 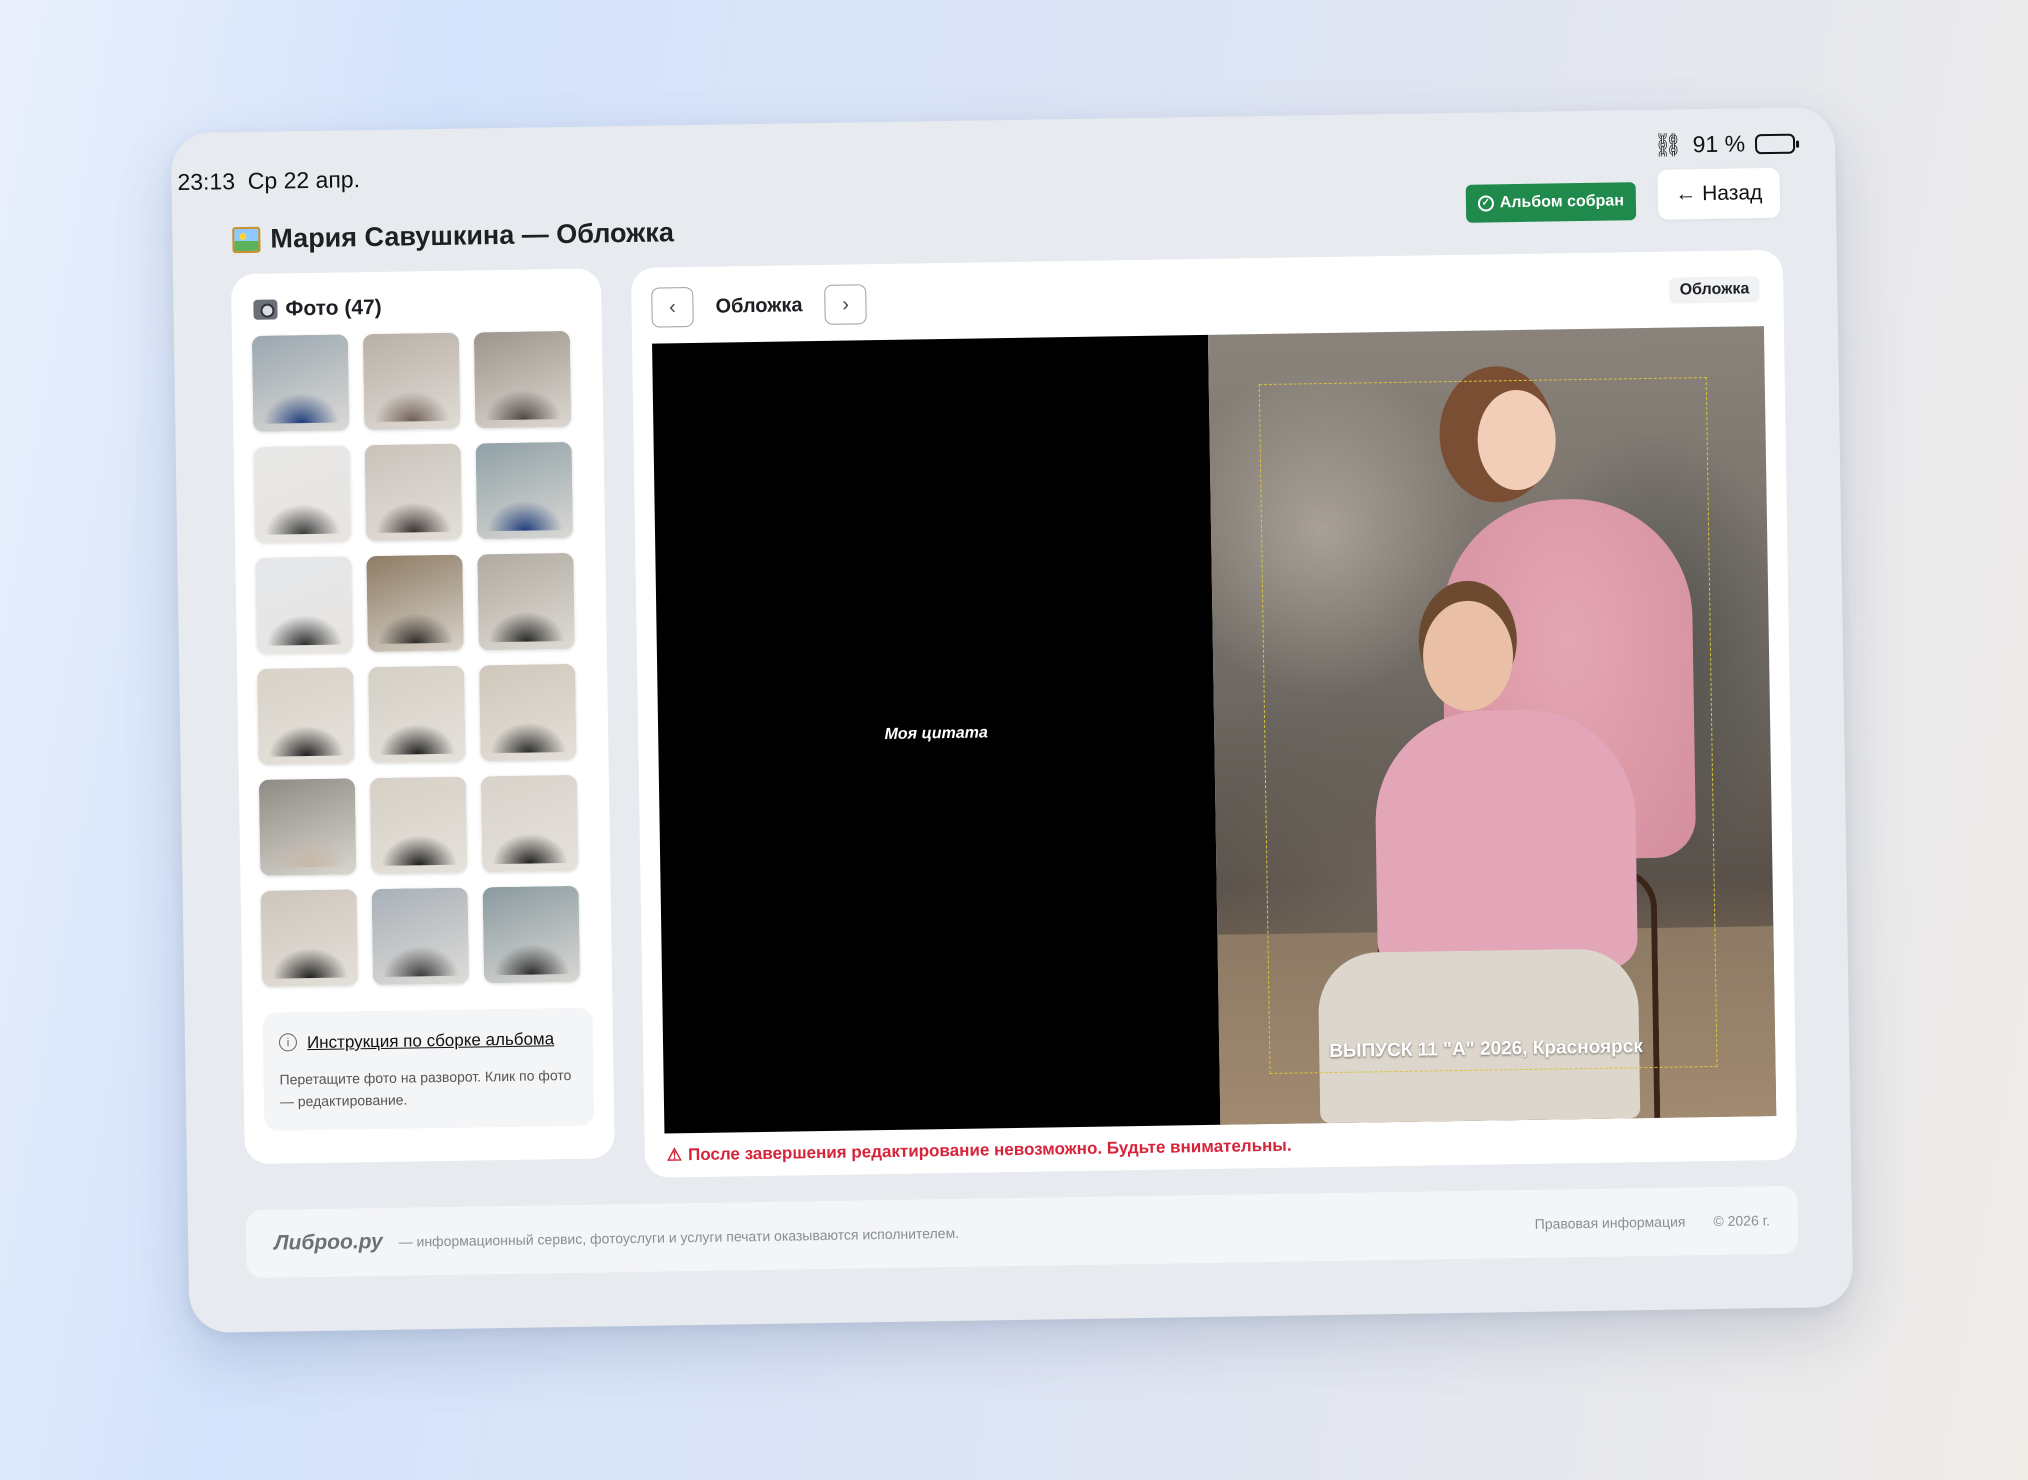 What do you see at coordinates (288, 1042) in the screenshot?
I see `info-icon: i` at bounding box center [288, 1042].